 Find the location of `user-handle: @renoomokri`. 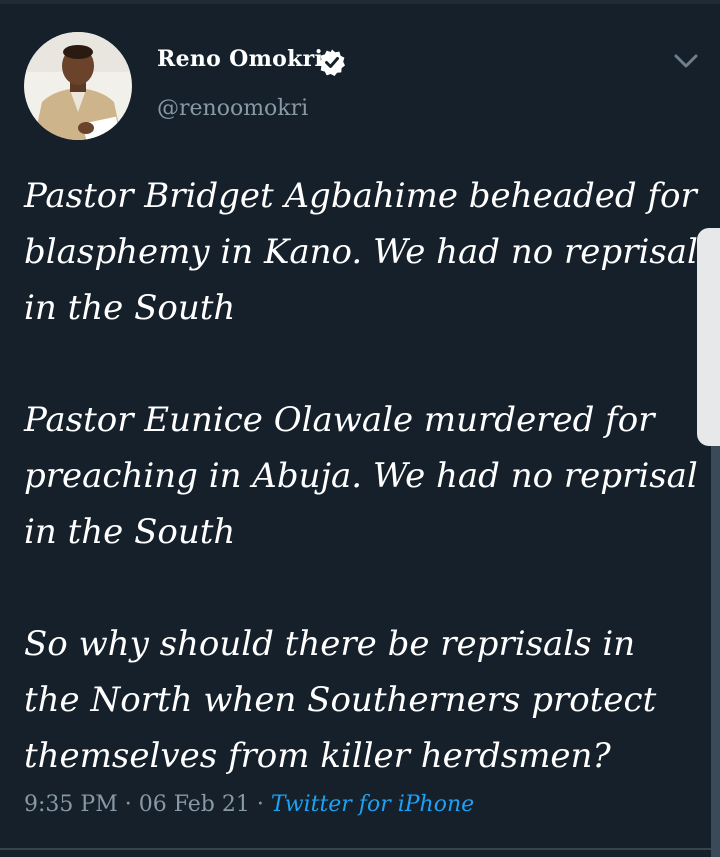

user-handle: @renoomokri is located at coordinates (232, 108).